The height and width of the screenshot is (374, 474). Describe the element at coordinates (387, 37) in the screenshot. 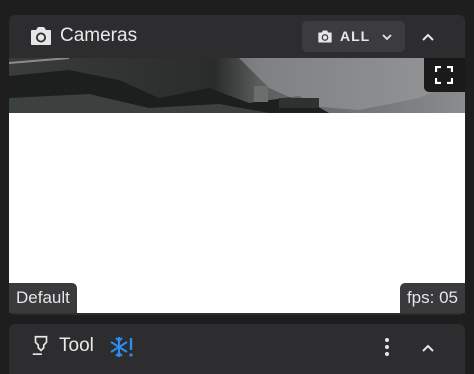

I see `chevron-down-icon` at that location.